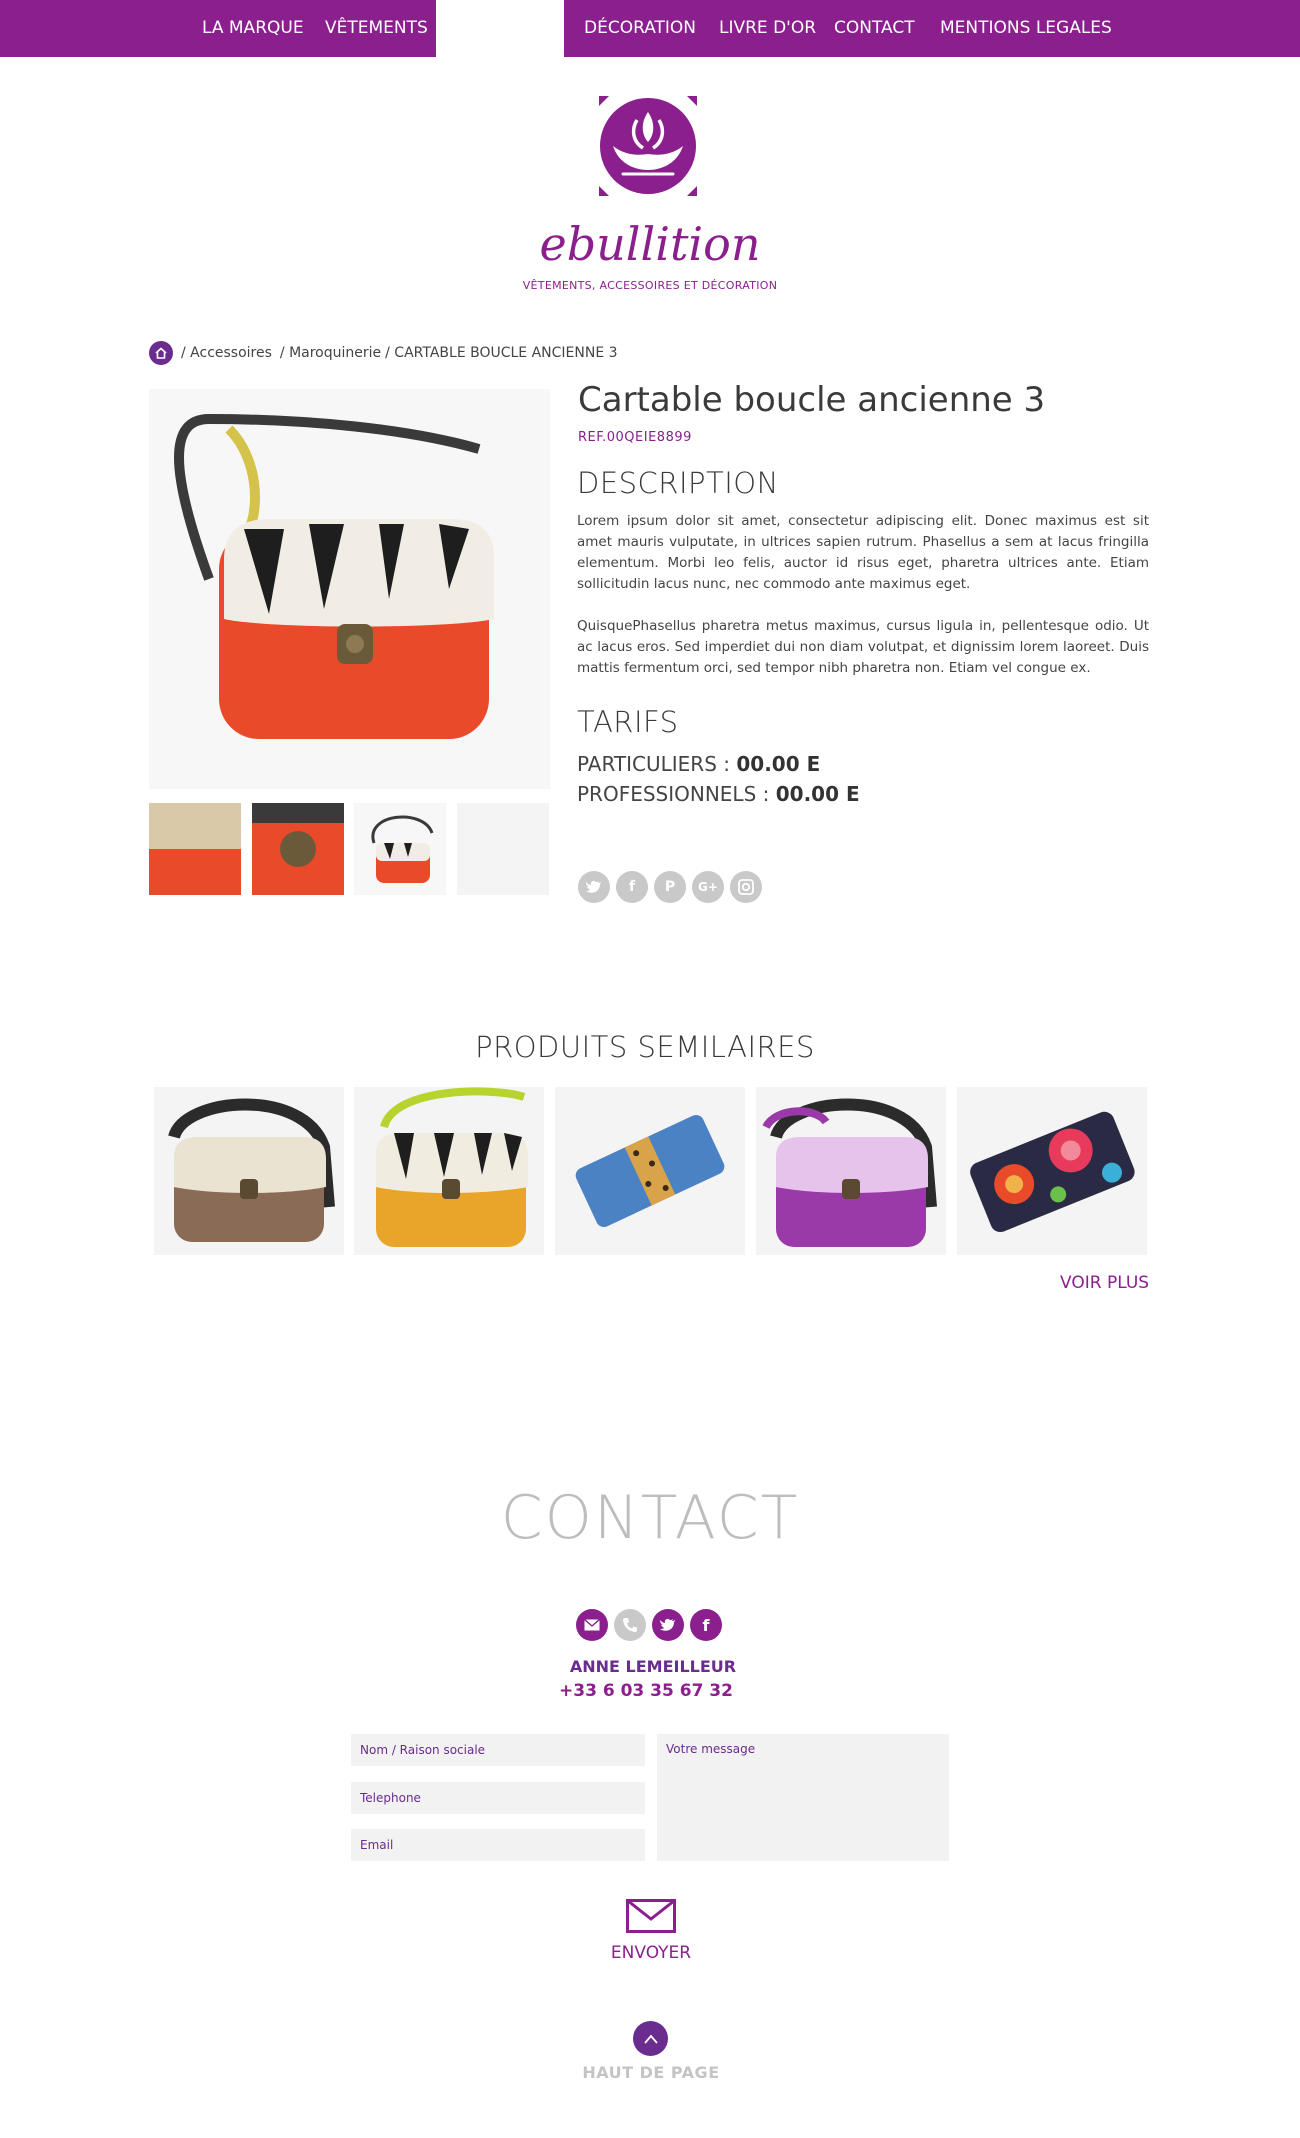 The width and height of the screenshot is (1300, 2138). What do you see at coordinates (501, 353) in the screenshot?
I see `breadcrumb-current: / CARTABLE BOUCLE ANCIENNE 3` at bounding box center [501, 353].